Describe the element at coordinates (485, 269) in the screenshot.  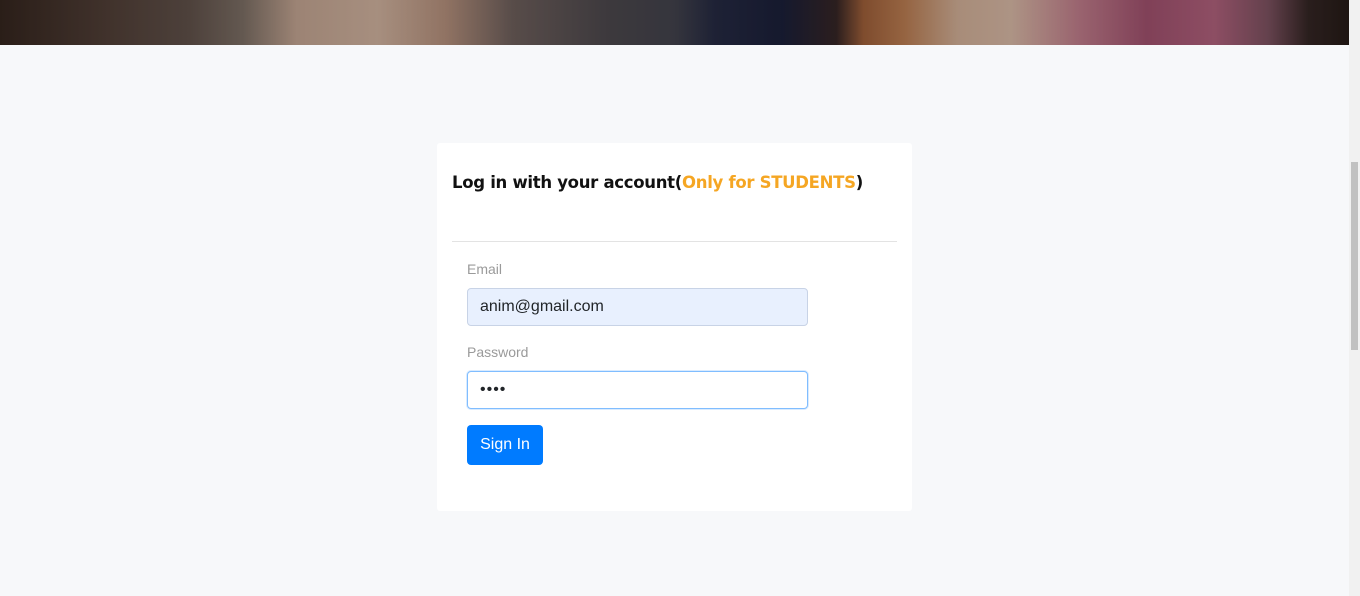
I see `email-label: Email` at that location.